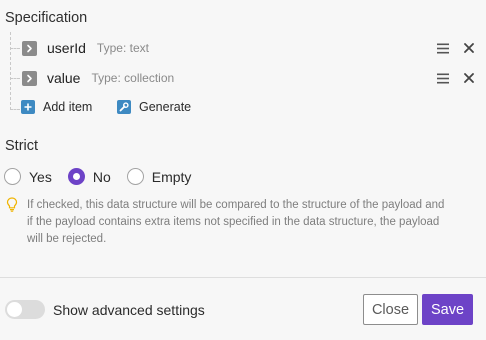 The image size is (486, 340). What do you see at coordinates (129, 309) in the screenshot?
I see `advanced-settings-label: Show advanced settings` at bounding box center [129, 309].